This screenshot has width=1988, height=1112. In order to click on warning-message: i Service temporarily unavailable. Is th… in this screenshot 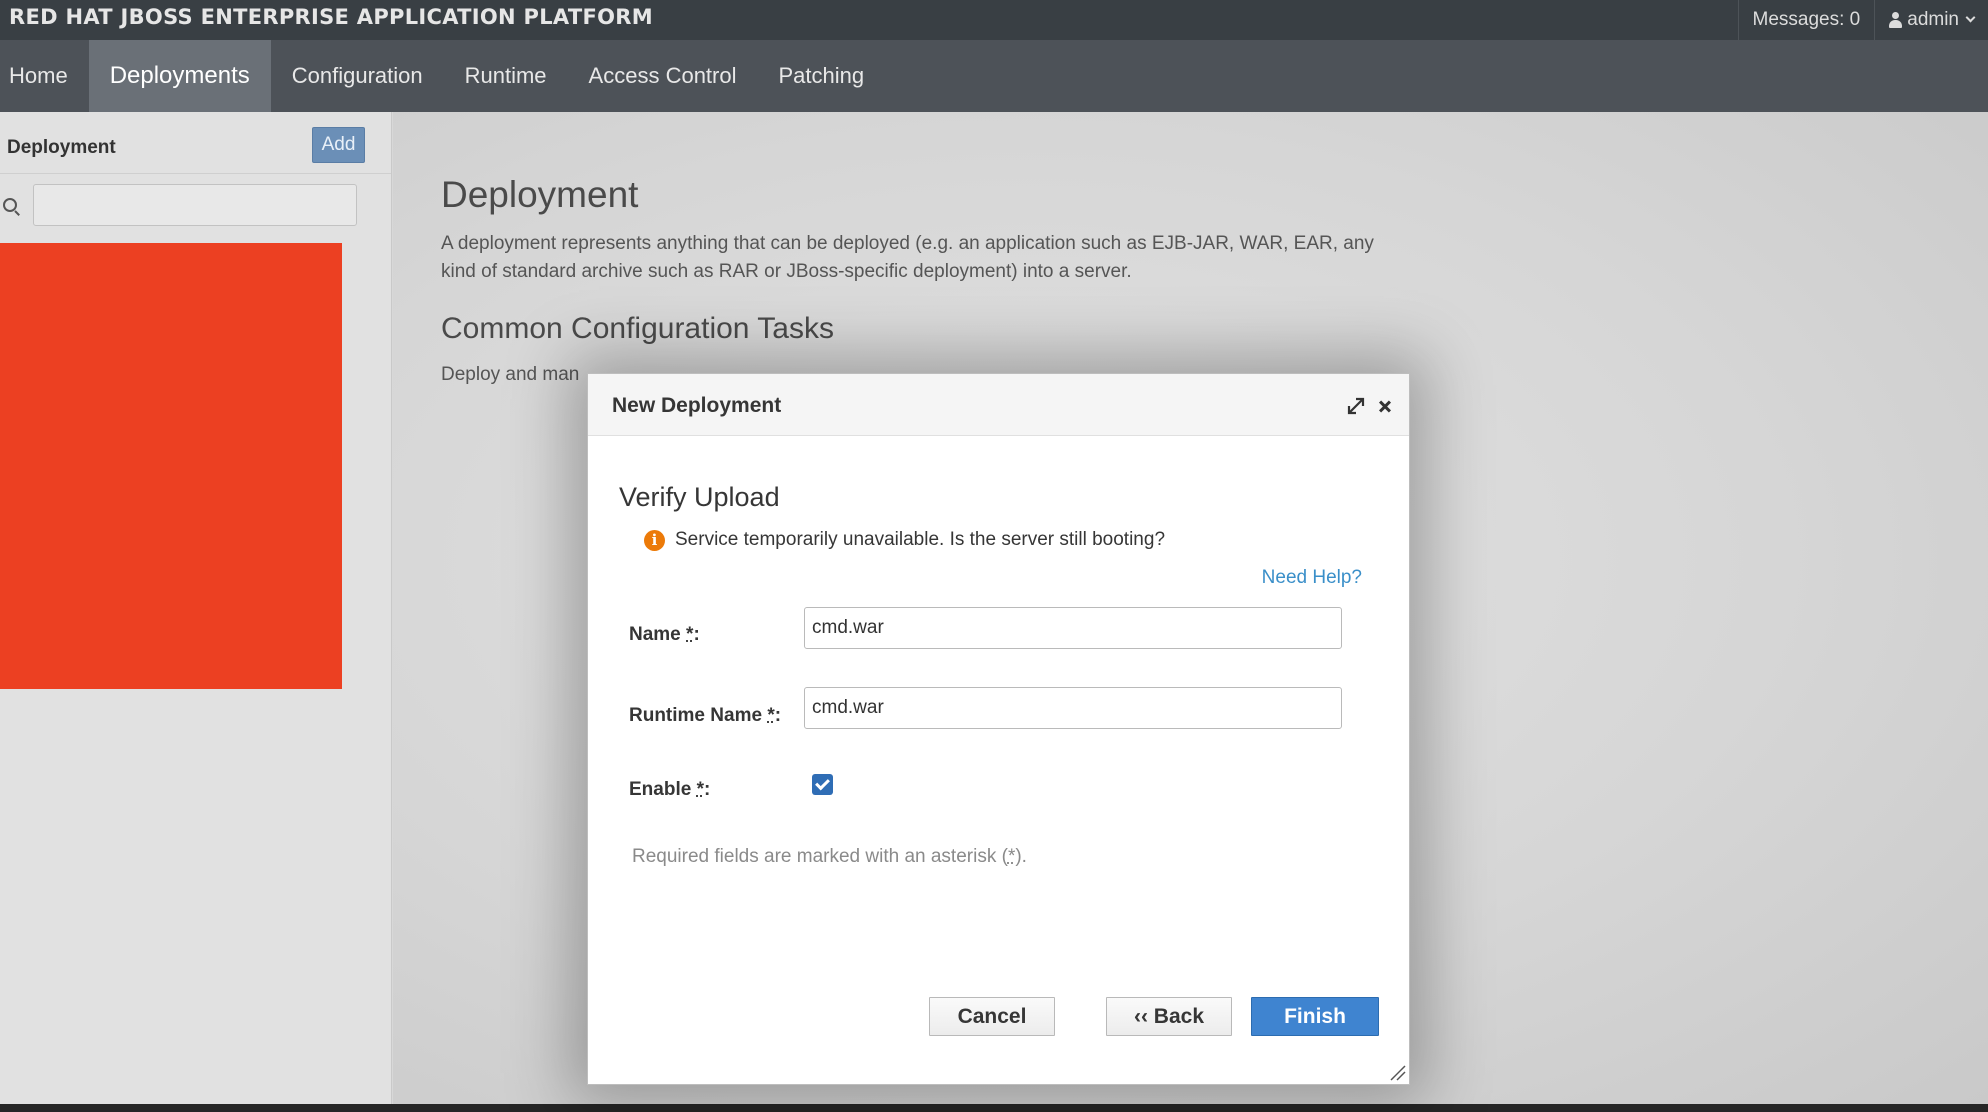, I will do `click(904, 540)`.